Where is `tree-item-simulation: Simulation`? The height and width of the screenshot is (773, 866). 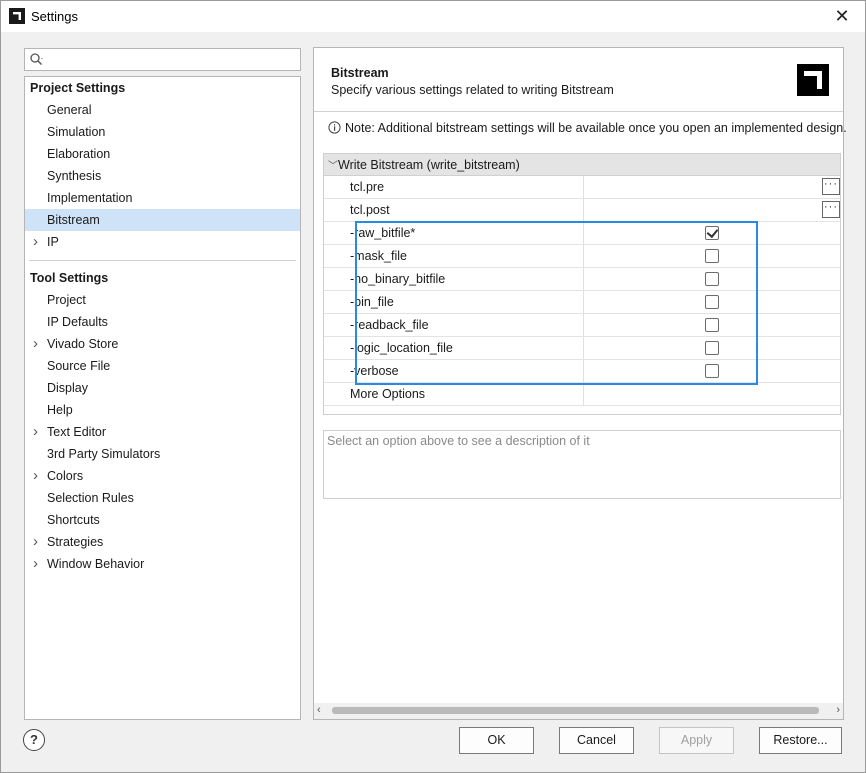
tree-item-simulation: Simulation is located at coordinates (162, 132).